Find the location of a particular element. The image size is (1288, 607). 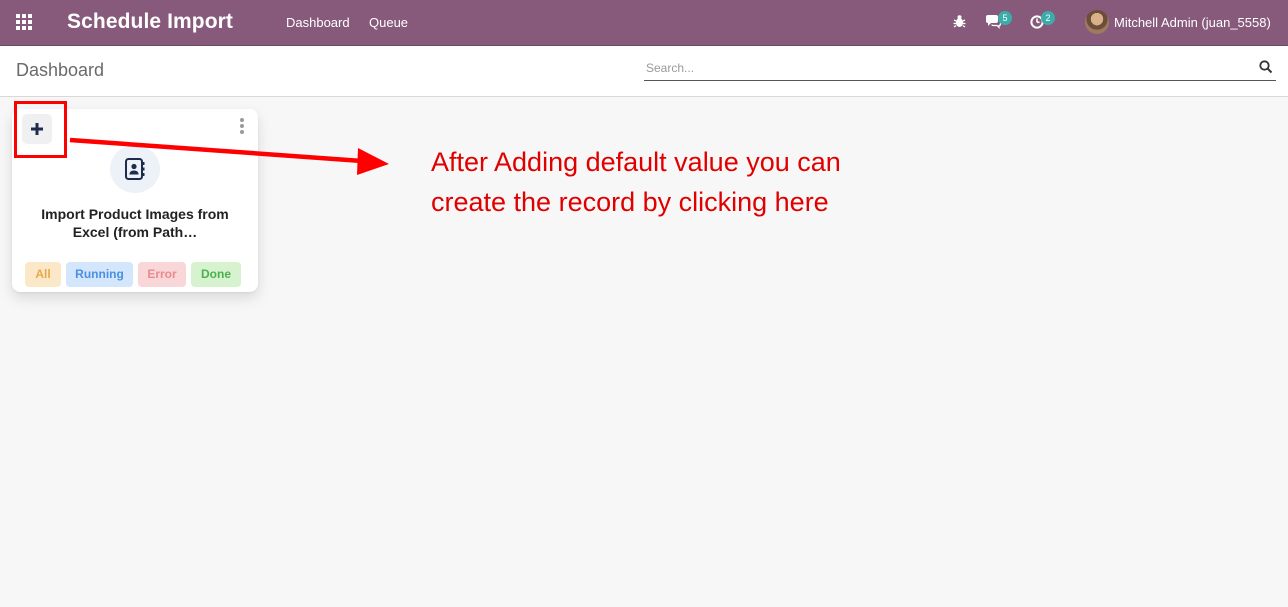

annotation-arrow-icon is located at coordinates (229, 156).